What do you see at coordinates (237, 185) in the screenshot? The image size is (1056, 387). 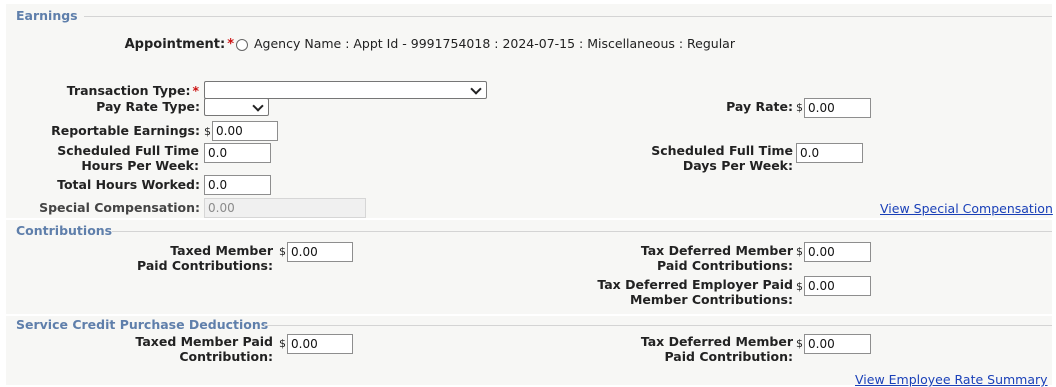 I see `total-hours-input` at bounding box center [237, 185].